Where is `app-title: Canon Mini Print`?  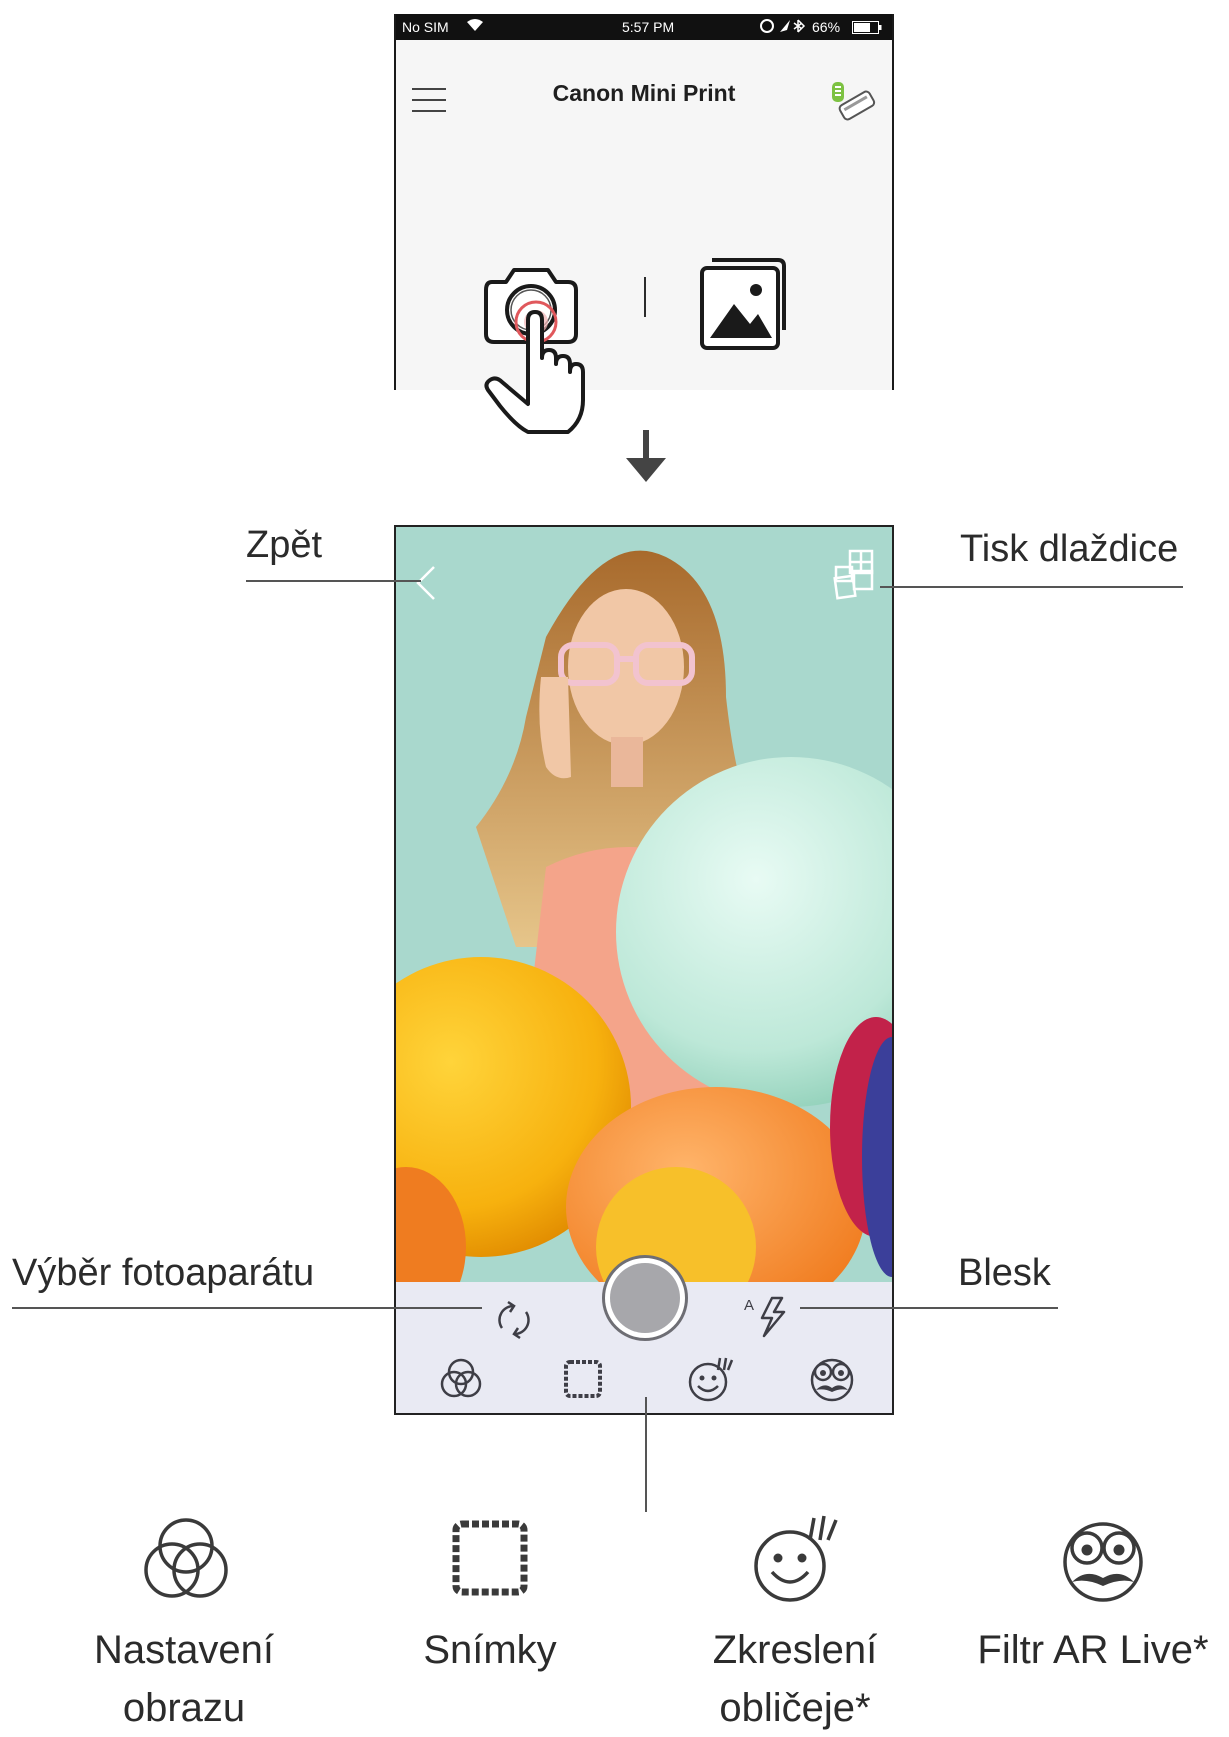 app-title: Canon Mini Print is located at coordinates (644, 93).